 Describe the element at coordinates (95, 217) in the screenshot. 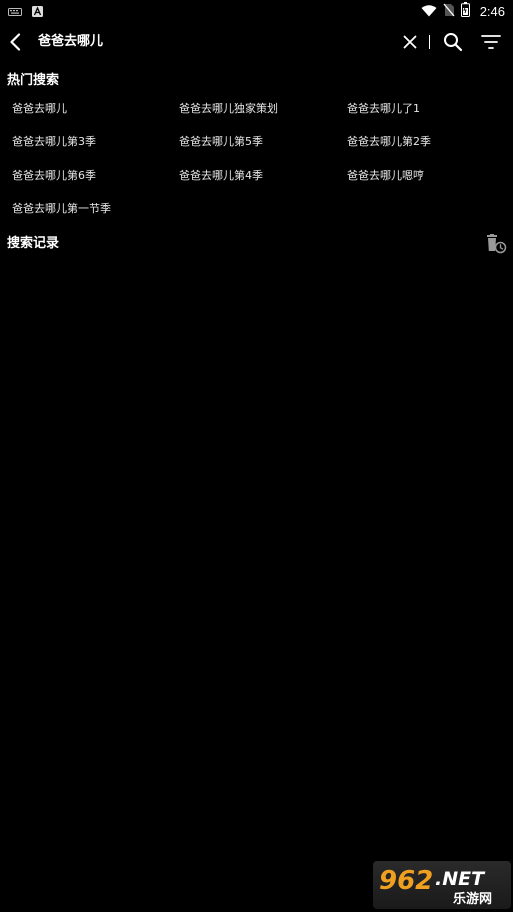

I see `hot-search-item: 爸爸去哪儿第一节季` at that location.